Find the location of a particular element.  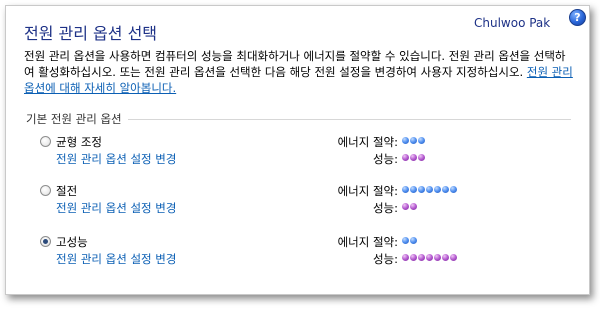

plan-high-performance: 고성능 전원 관리 옵션 설정 변경 에너지 절약: 성능: is located at coordinates (305, 254).